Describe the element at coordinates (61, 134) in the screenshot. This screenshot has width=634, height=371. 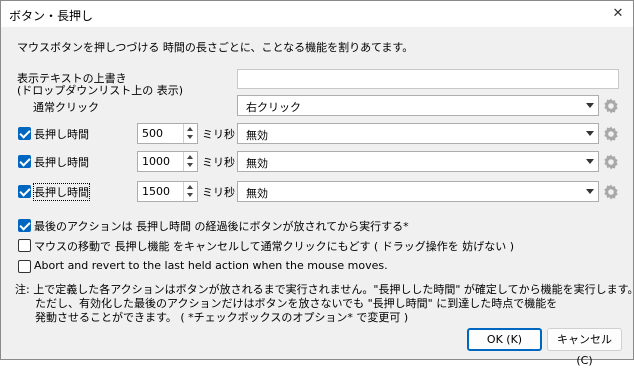
I see `long-press-1-label: 長押し時間` at that location.